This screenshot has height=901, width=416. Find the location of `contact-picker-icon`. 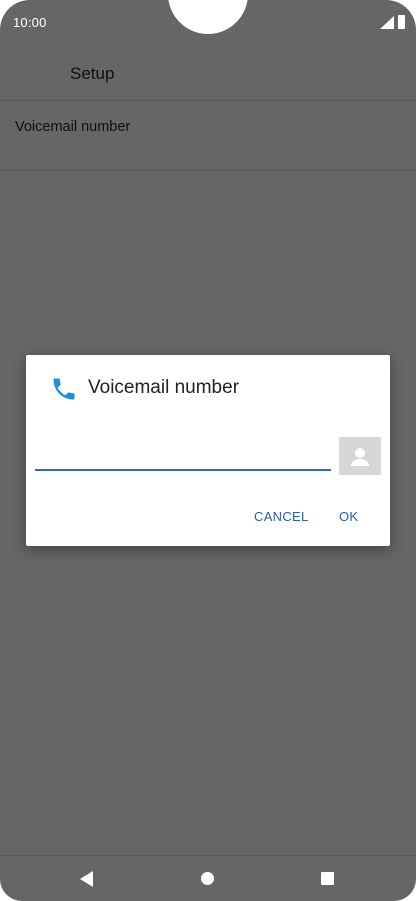

contact-picker-icon is located at coordinates (360, 457).